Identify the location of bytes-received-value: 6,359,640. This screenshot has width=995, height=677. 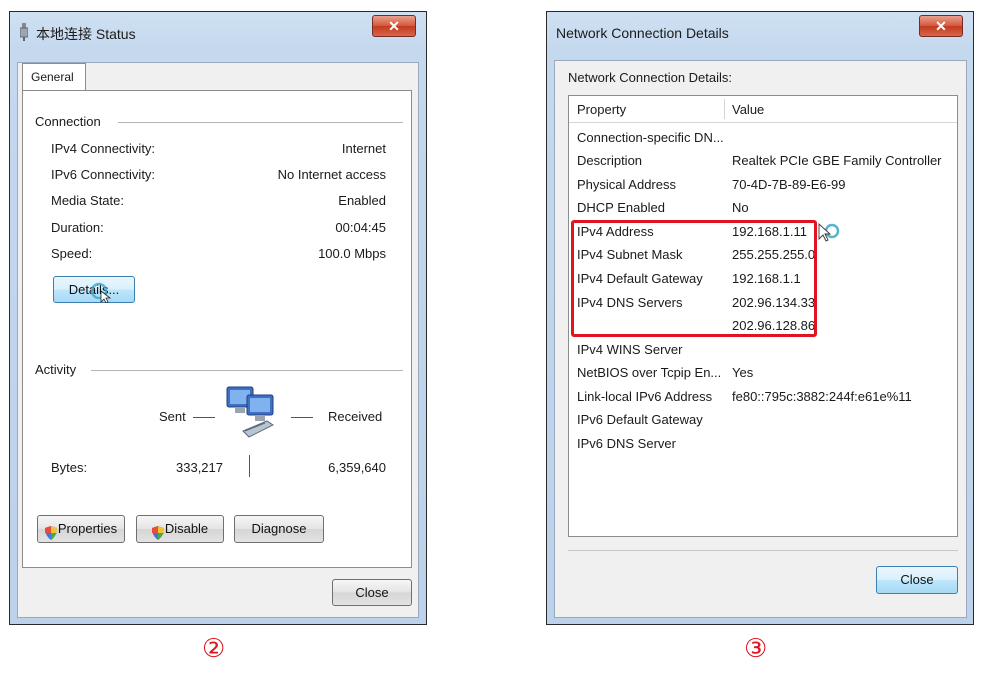
(357, 467).